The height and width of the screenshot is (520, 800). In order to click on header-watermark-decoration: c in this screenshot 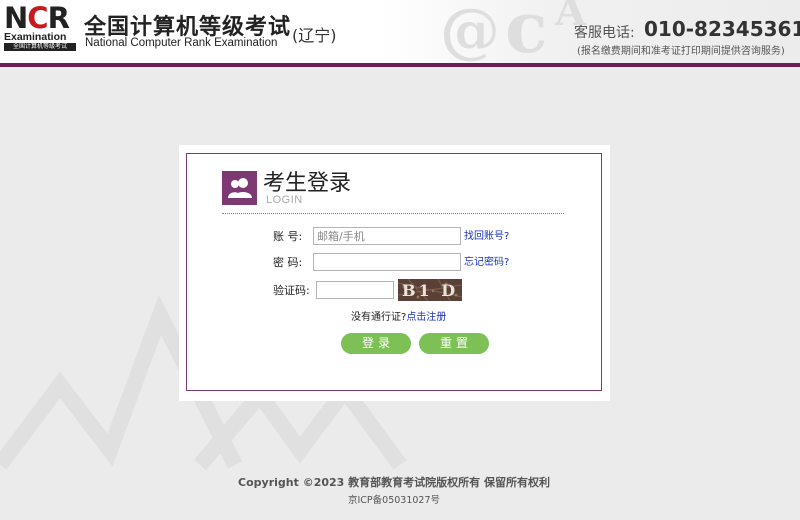, I will do `click(526, 31)`.